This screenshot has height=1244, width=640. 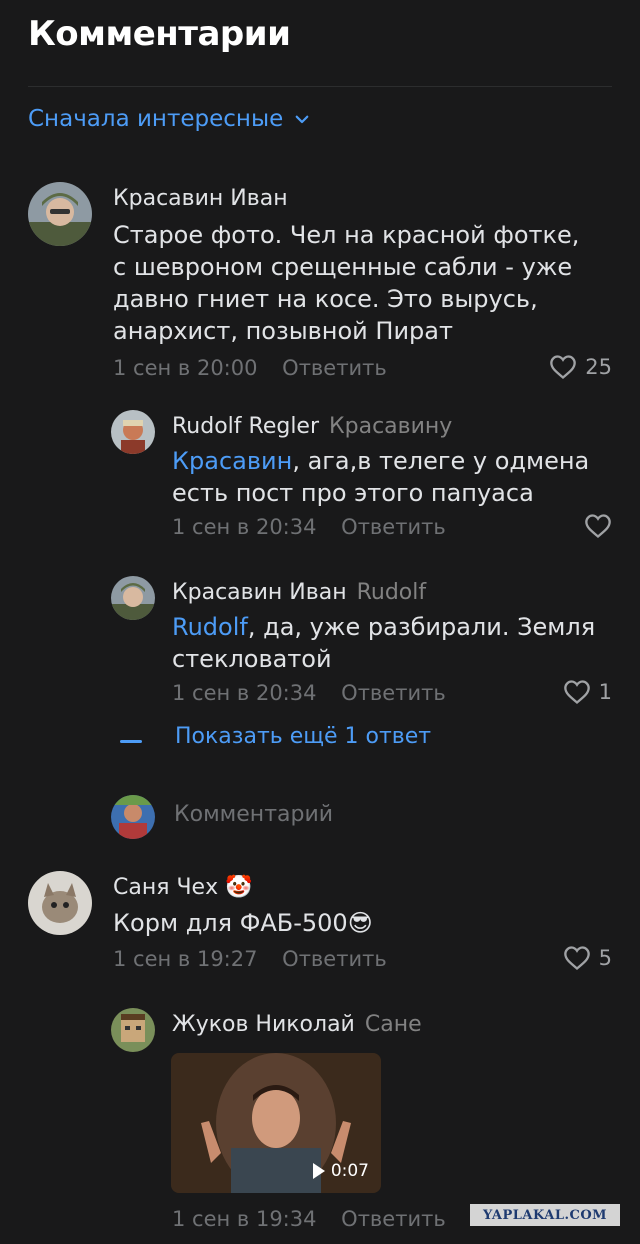 What do you see at coordinates (200, 198) in the screenshot?
I see `comment-author: Красавин Иван` at bounding box center [200, 198].